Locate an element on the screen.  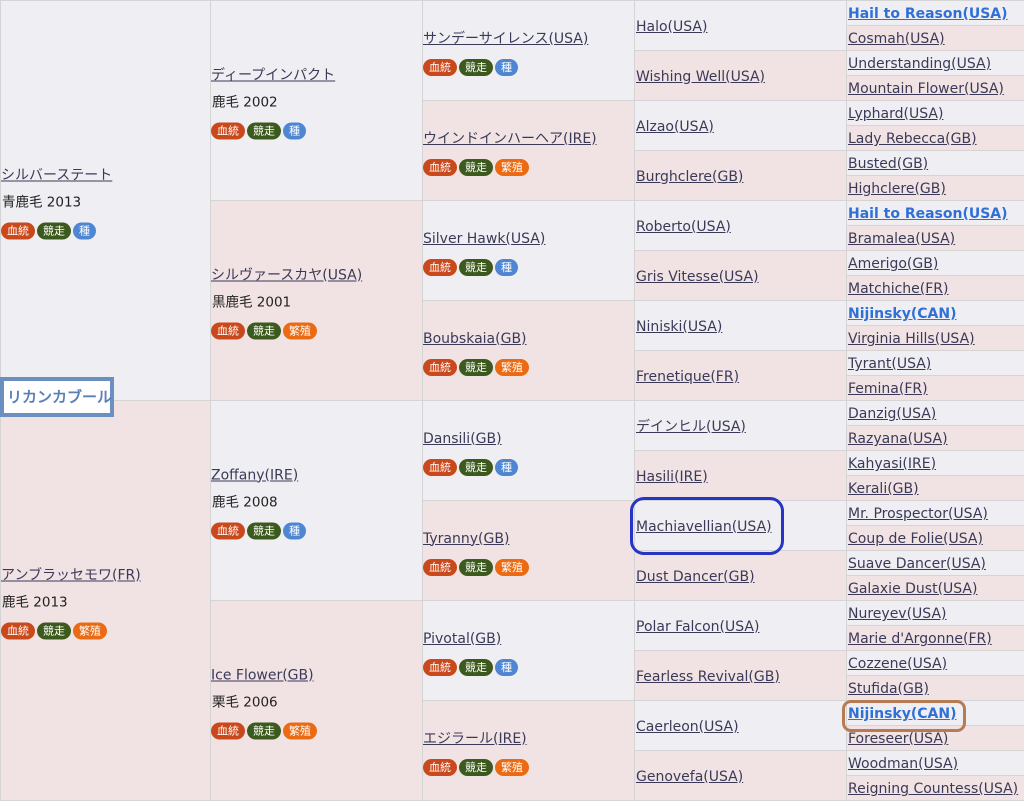
horse-link: Woodman(USA) is located at coordinates (902, 764).